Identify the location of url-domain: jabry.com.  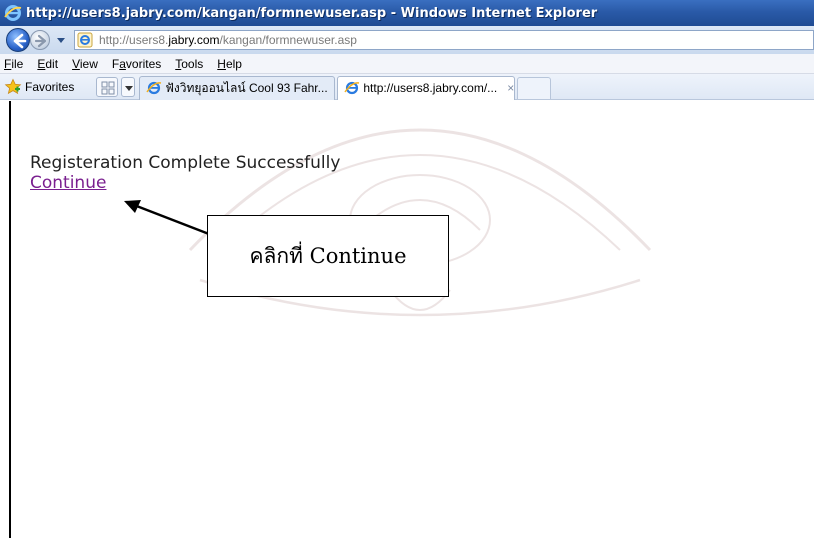
(194, 40).